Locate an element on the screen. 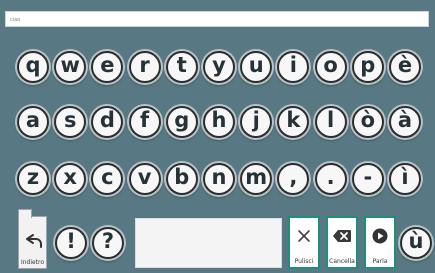  key-label: n is located at coordinates (219, 177).